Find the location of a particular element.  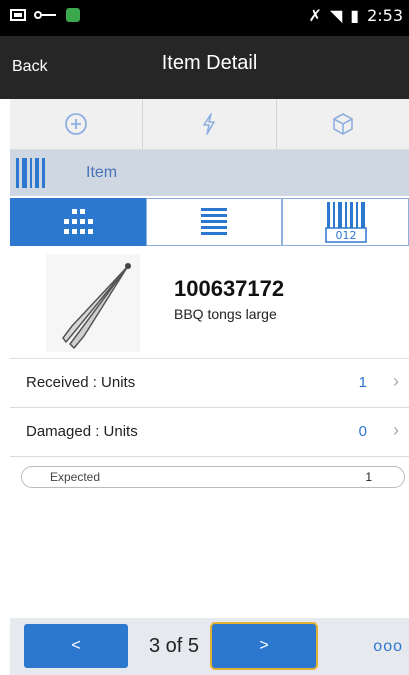

status-bar: ✗ ◥ ▮ 2:53 is located at coordinates (204, 18).